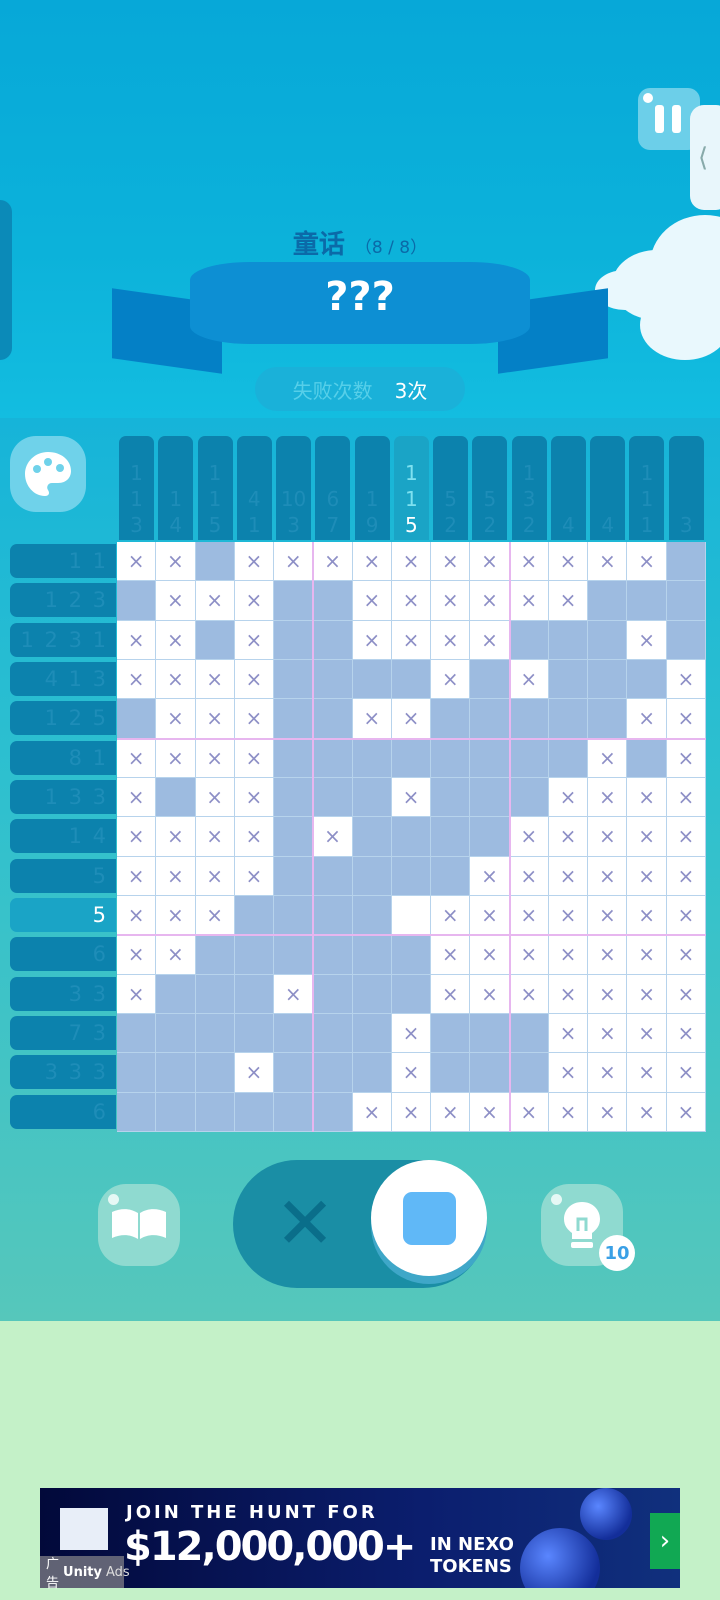 The height and width of the screenshot is (1600, 720). I want to click on empty-cell, so click(411, 916).